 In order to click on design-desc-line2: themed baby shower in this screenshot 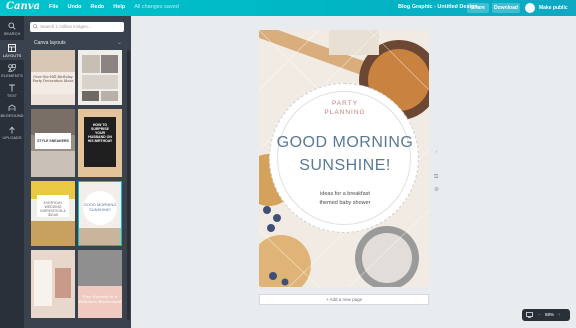, I will do `click(345, 203)`.